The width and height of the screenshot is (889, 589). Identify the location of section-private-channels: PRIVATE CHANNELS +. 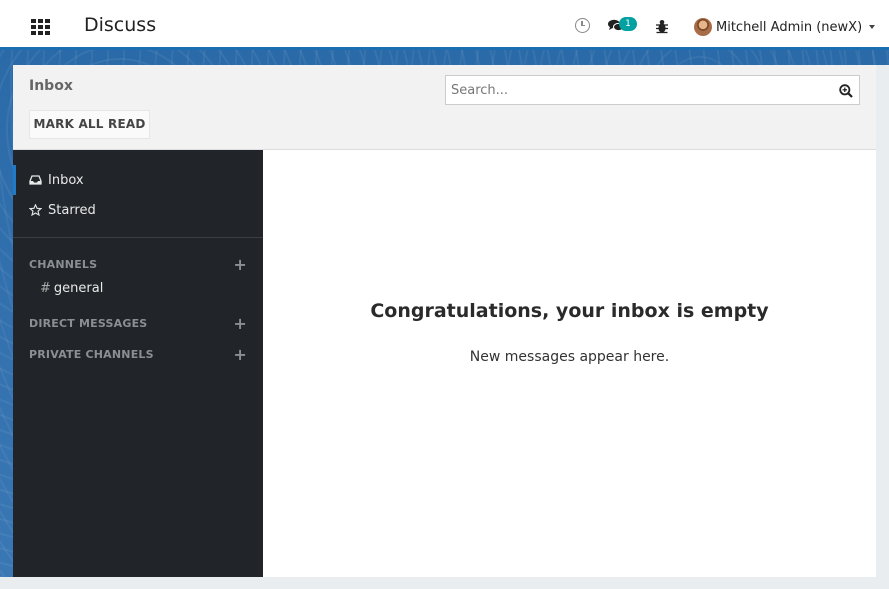
(138, 354).